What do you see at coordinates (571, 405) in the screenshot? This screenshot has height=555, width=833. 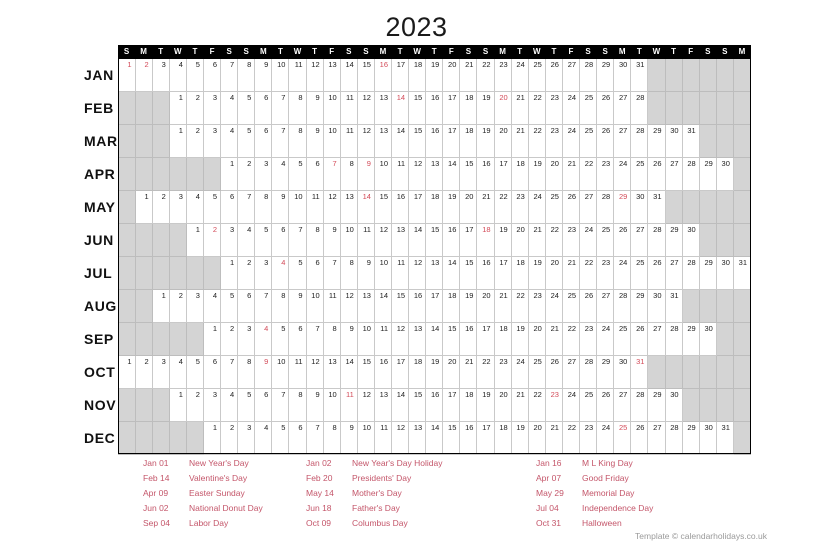 I see `day-cell-nov-24: 24` at bounding box center [571, 405].